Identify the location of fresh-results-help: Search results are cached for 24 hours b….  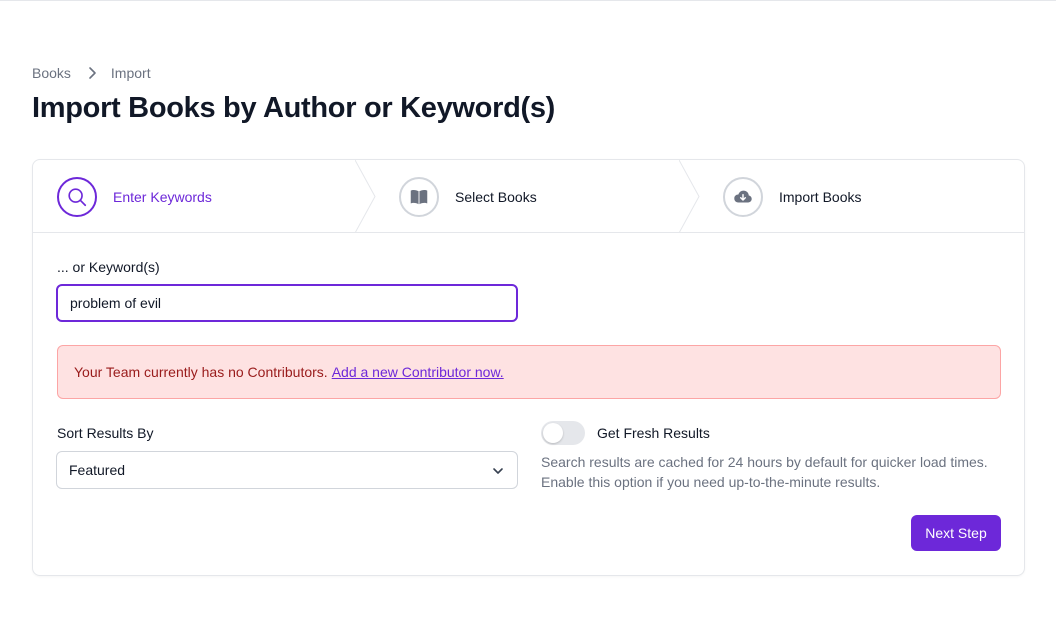
(764, 472).